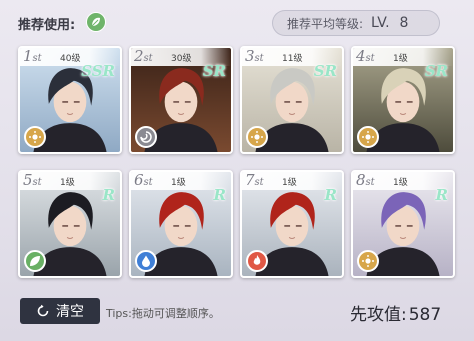 The width and height of the screenshot is (474, 341). Describe the element at coordinates (404, 23) in the screenshot. I see `average-level-value: 8` at that location.